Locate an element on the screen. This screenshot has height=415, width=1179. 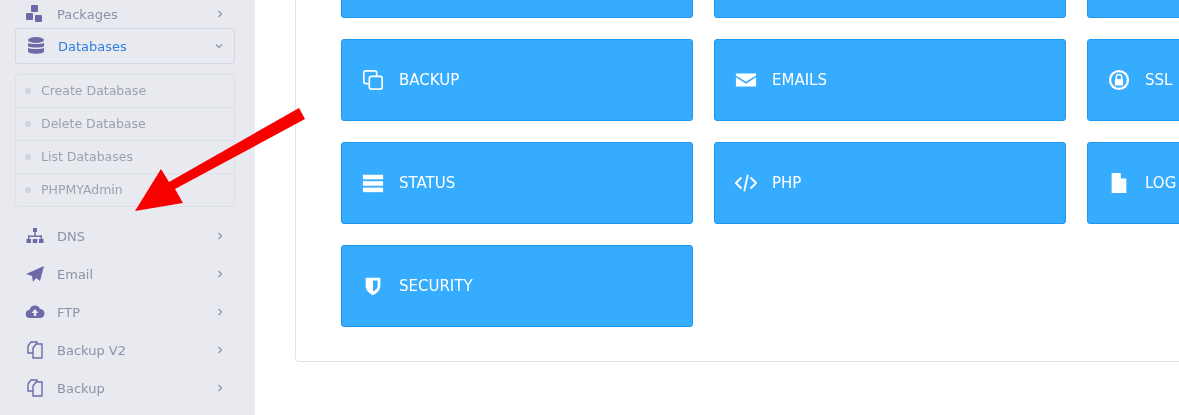
submenu-item: Create Database is located at coordinates (125, 91).